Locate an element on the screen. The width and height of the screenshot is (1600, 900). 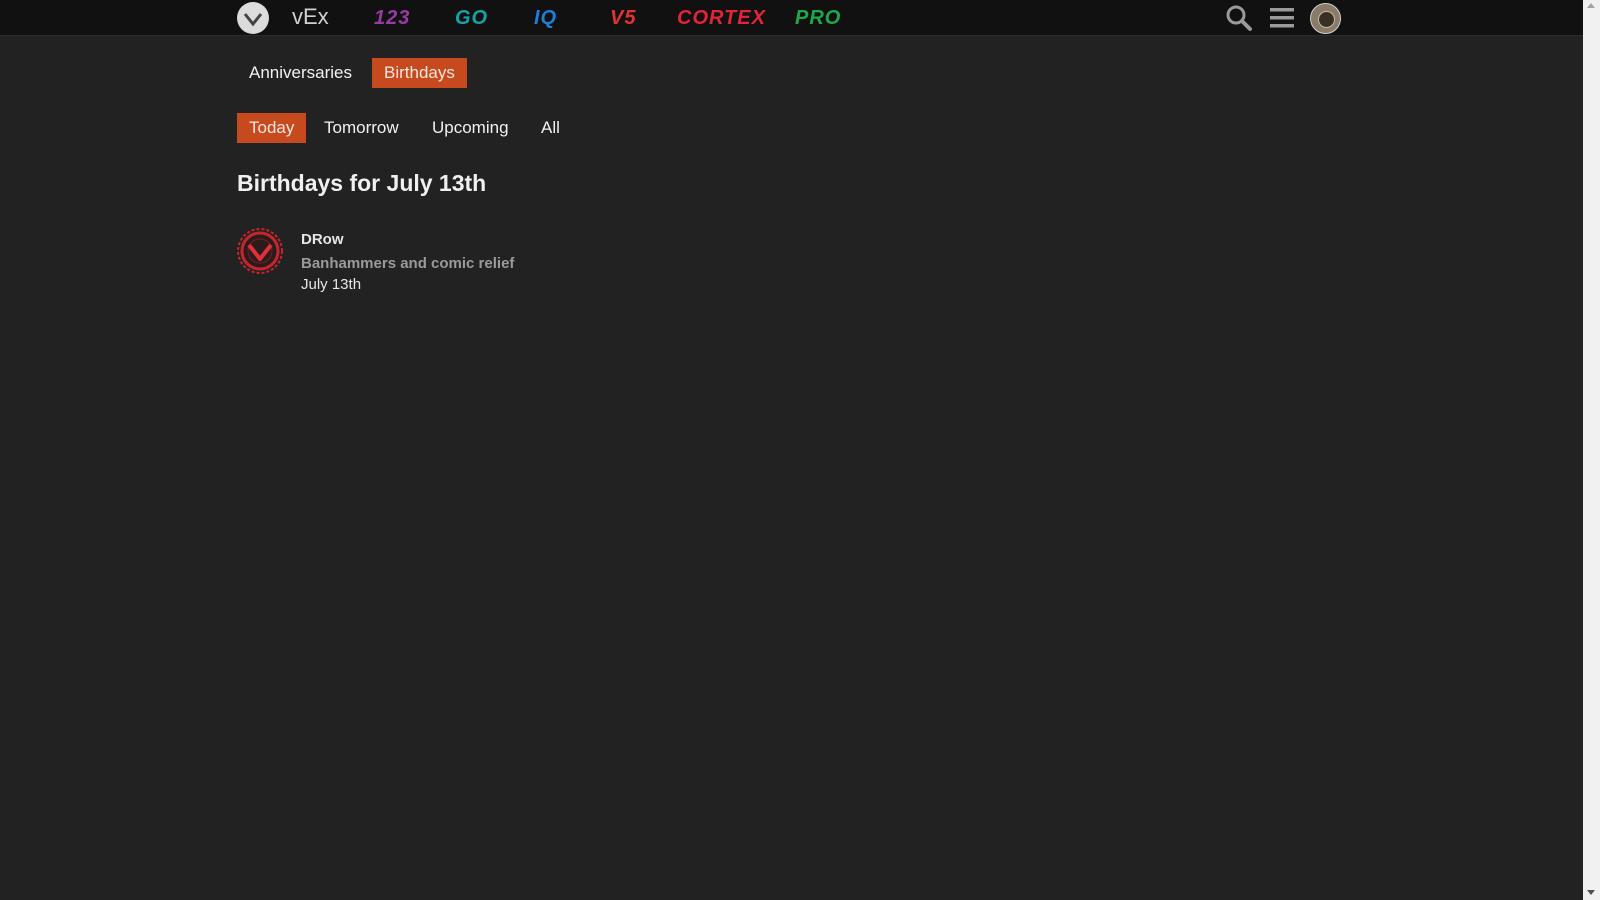
search-icon is located at coordinates (1239, 18).